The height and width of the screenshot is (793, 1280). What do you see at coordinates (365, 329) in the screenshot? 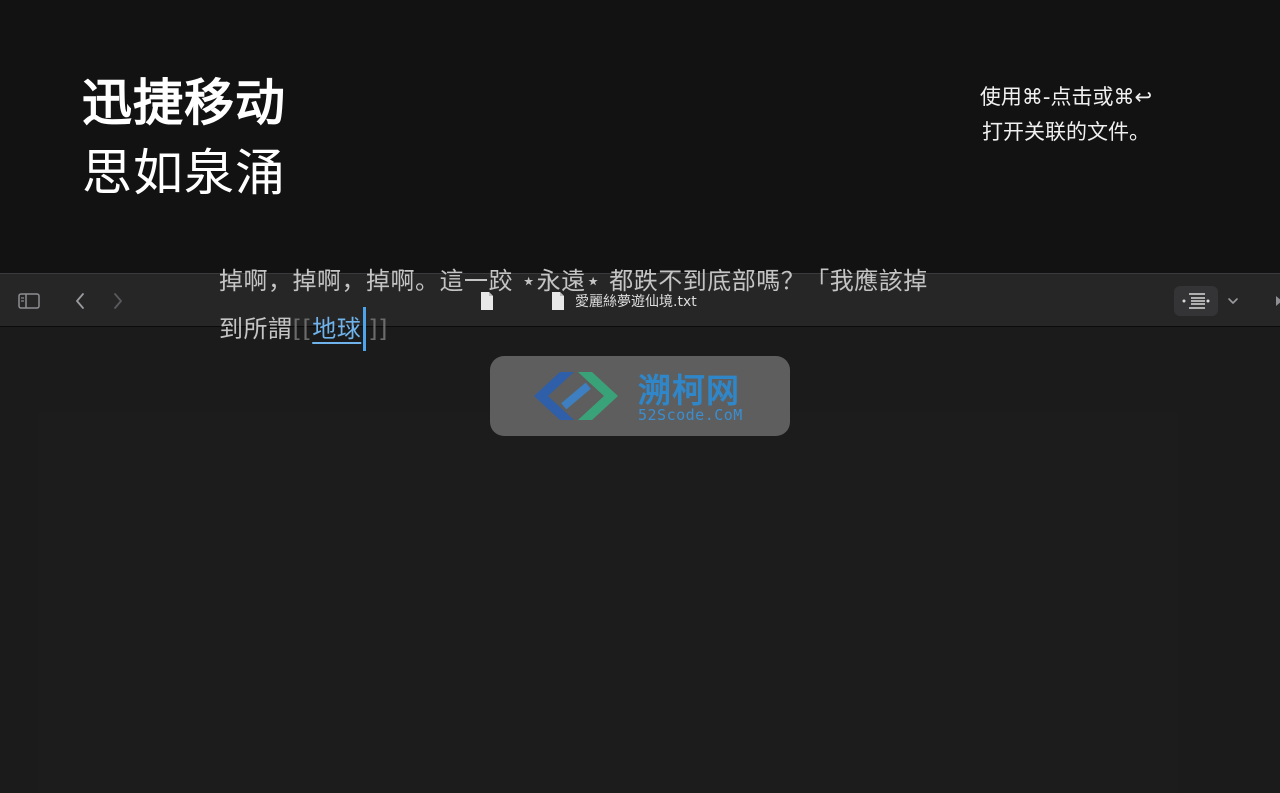
I see `text-caret` at bounding box center [365, 329].